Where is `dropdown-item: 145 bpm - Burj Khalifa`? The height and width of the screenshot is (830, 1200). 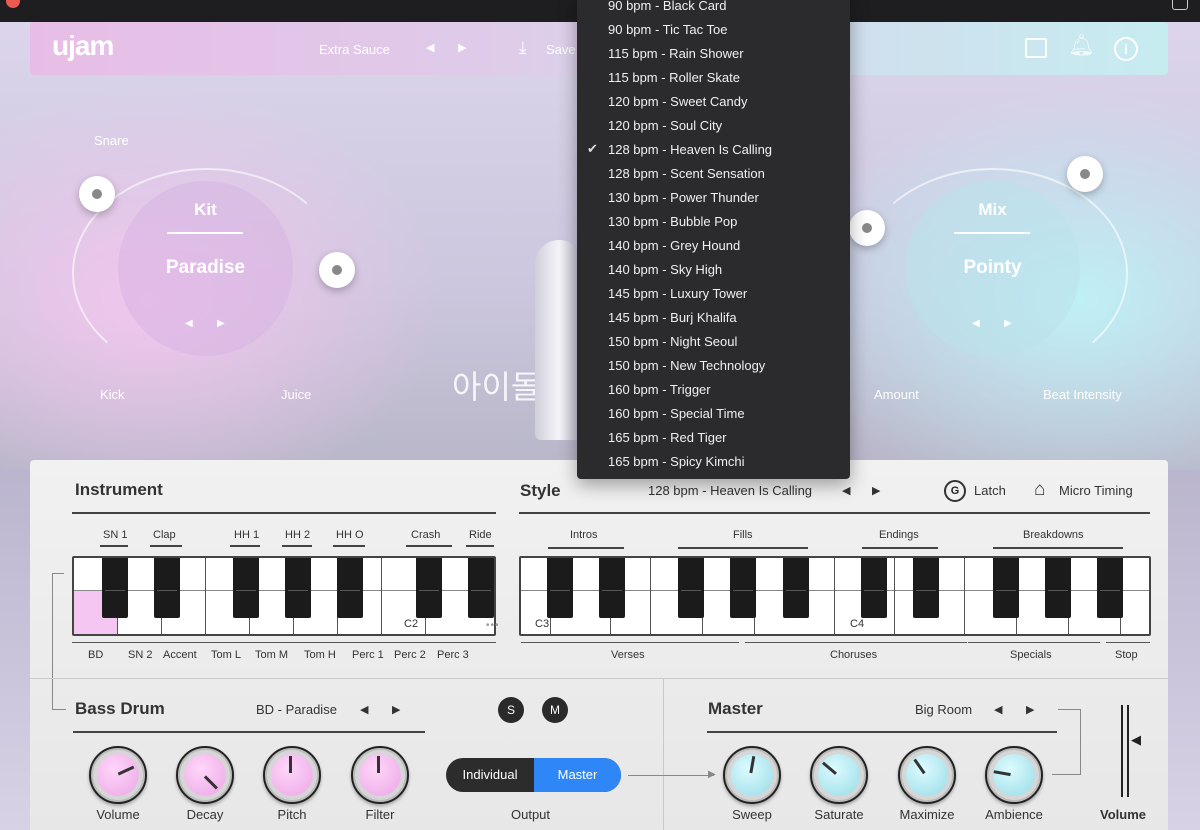
dropdown-item: 145 bpm - Burj Khalifa is located at coordinates (672, 317).